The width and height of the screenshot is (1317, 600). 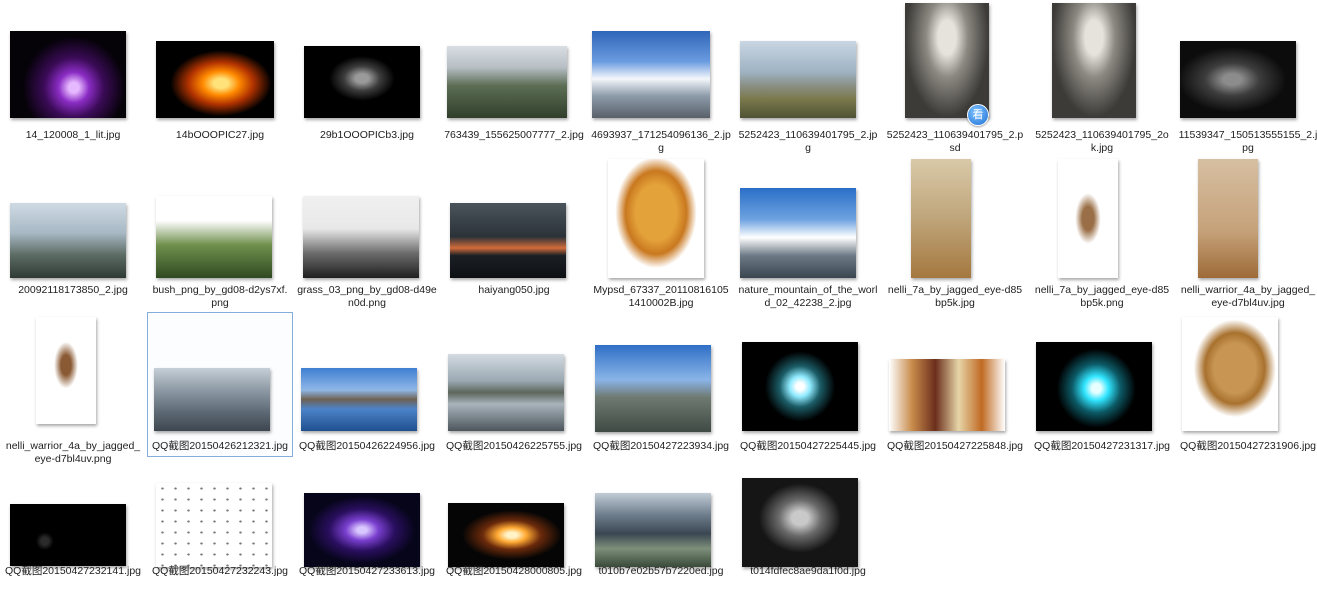 I want to click on green-bush-thumbnail, so click(x=214, y=237).